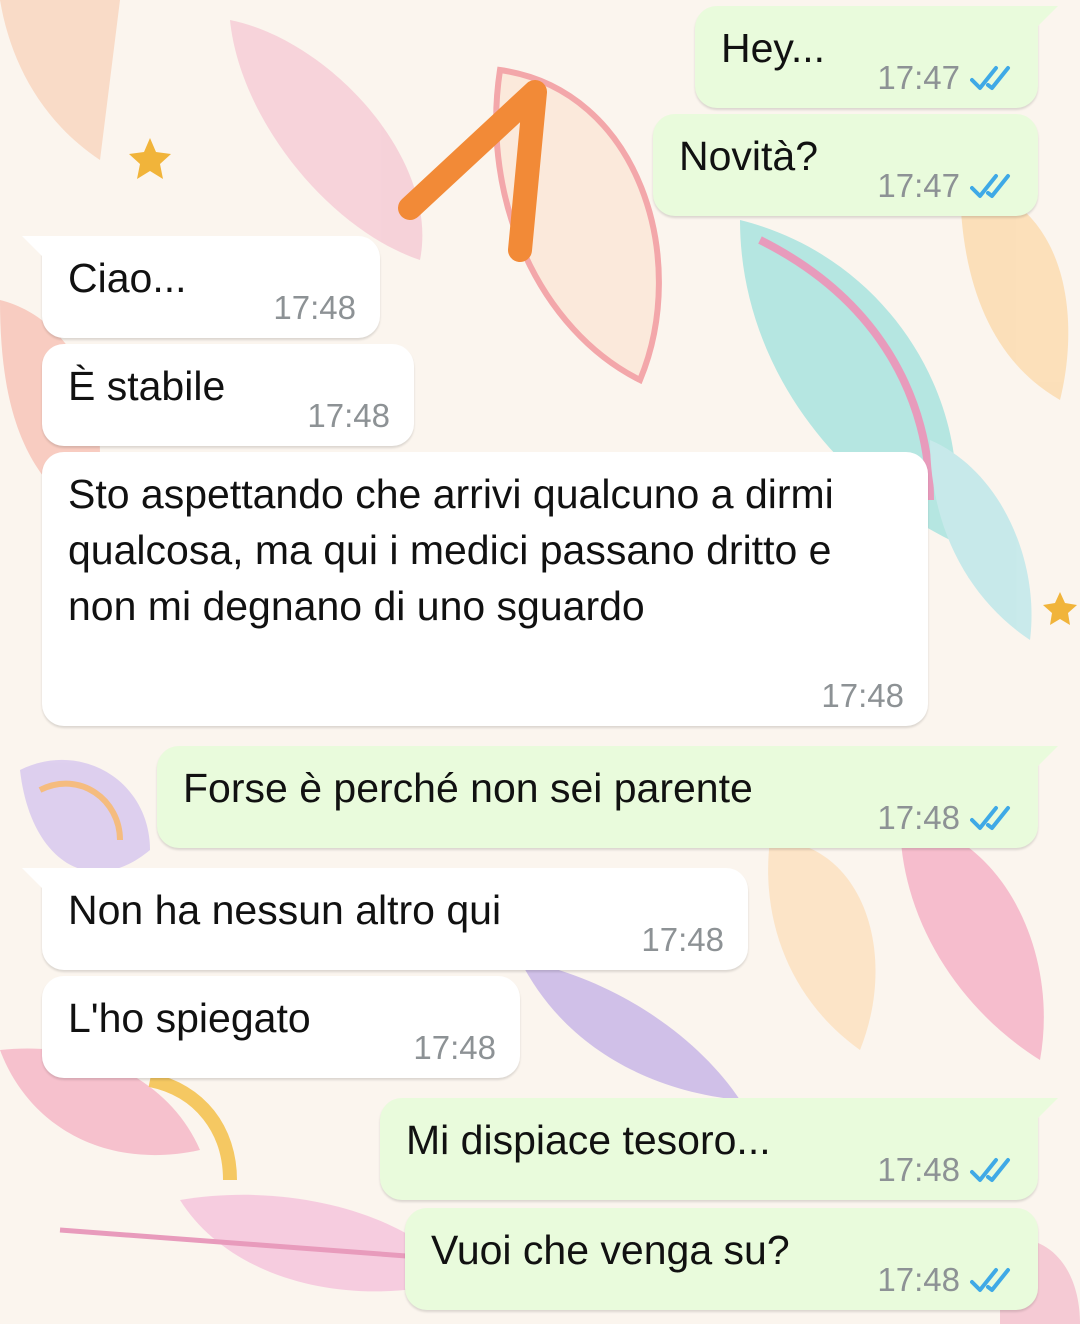 This screenshot has height=1324, width=1080. I want to click on upward-arrow-icon, so click(472, 171).